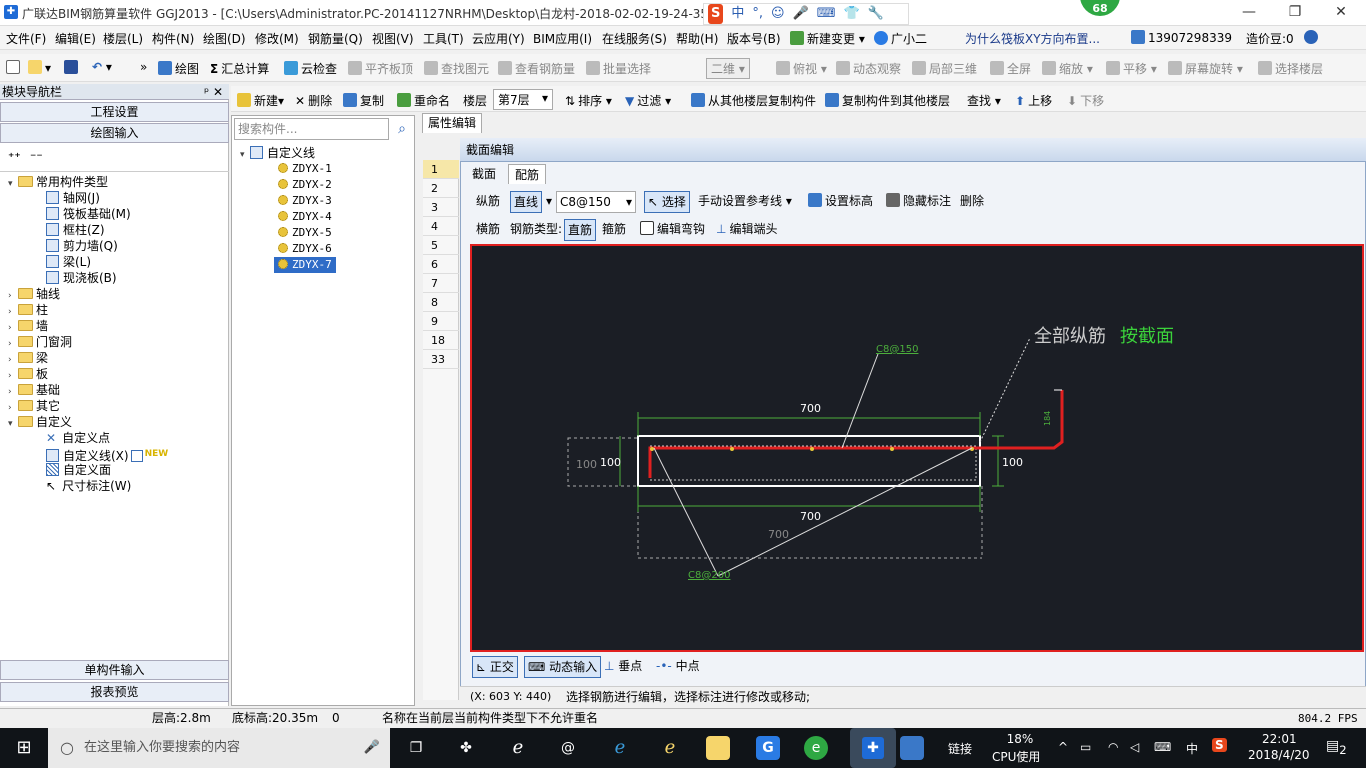 The width and height of the screenshot is (1366, 768). I want to click on menu-view: 视图(V), so click(393, 38).